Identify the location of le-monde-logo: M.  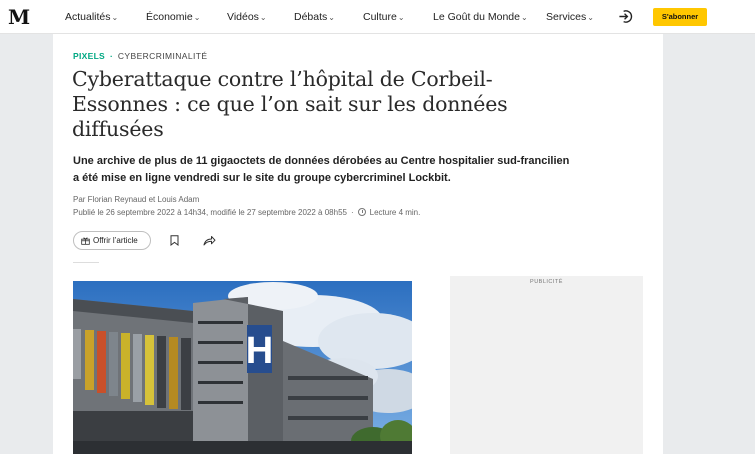
(19, 17).